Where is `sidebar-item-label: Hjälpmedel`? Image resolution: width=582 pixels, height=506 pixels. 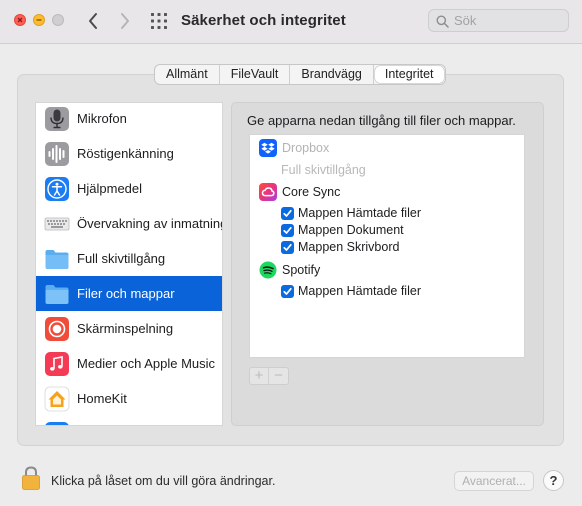
sidebar-item-label: Hjälpmedel is located at coordinates (110, 188).